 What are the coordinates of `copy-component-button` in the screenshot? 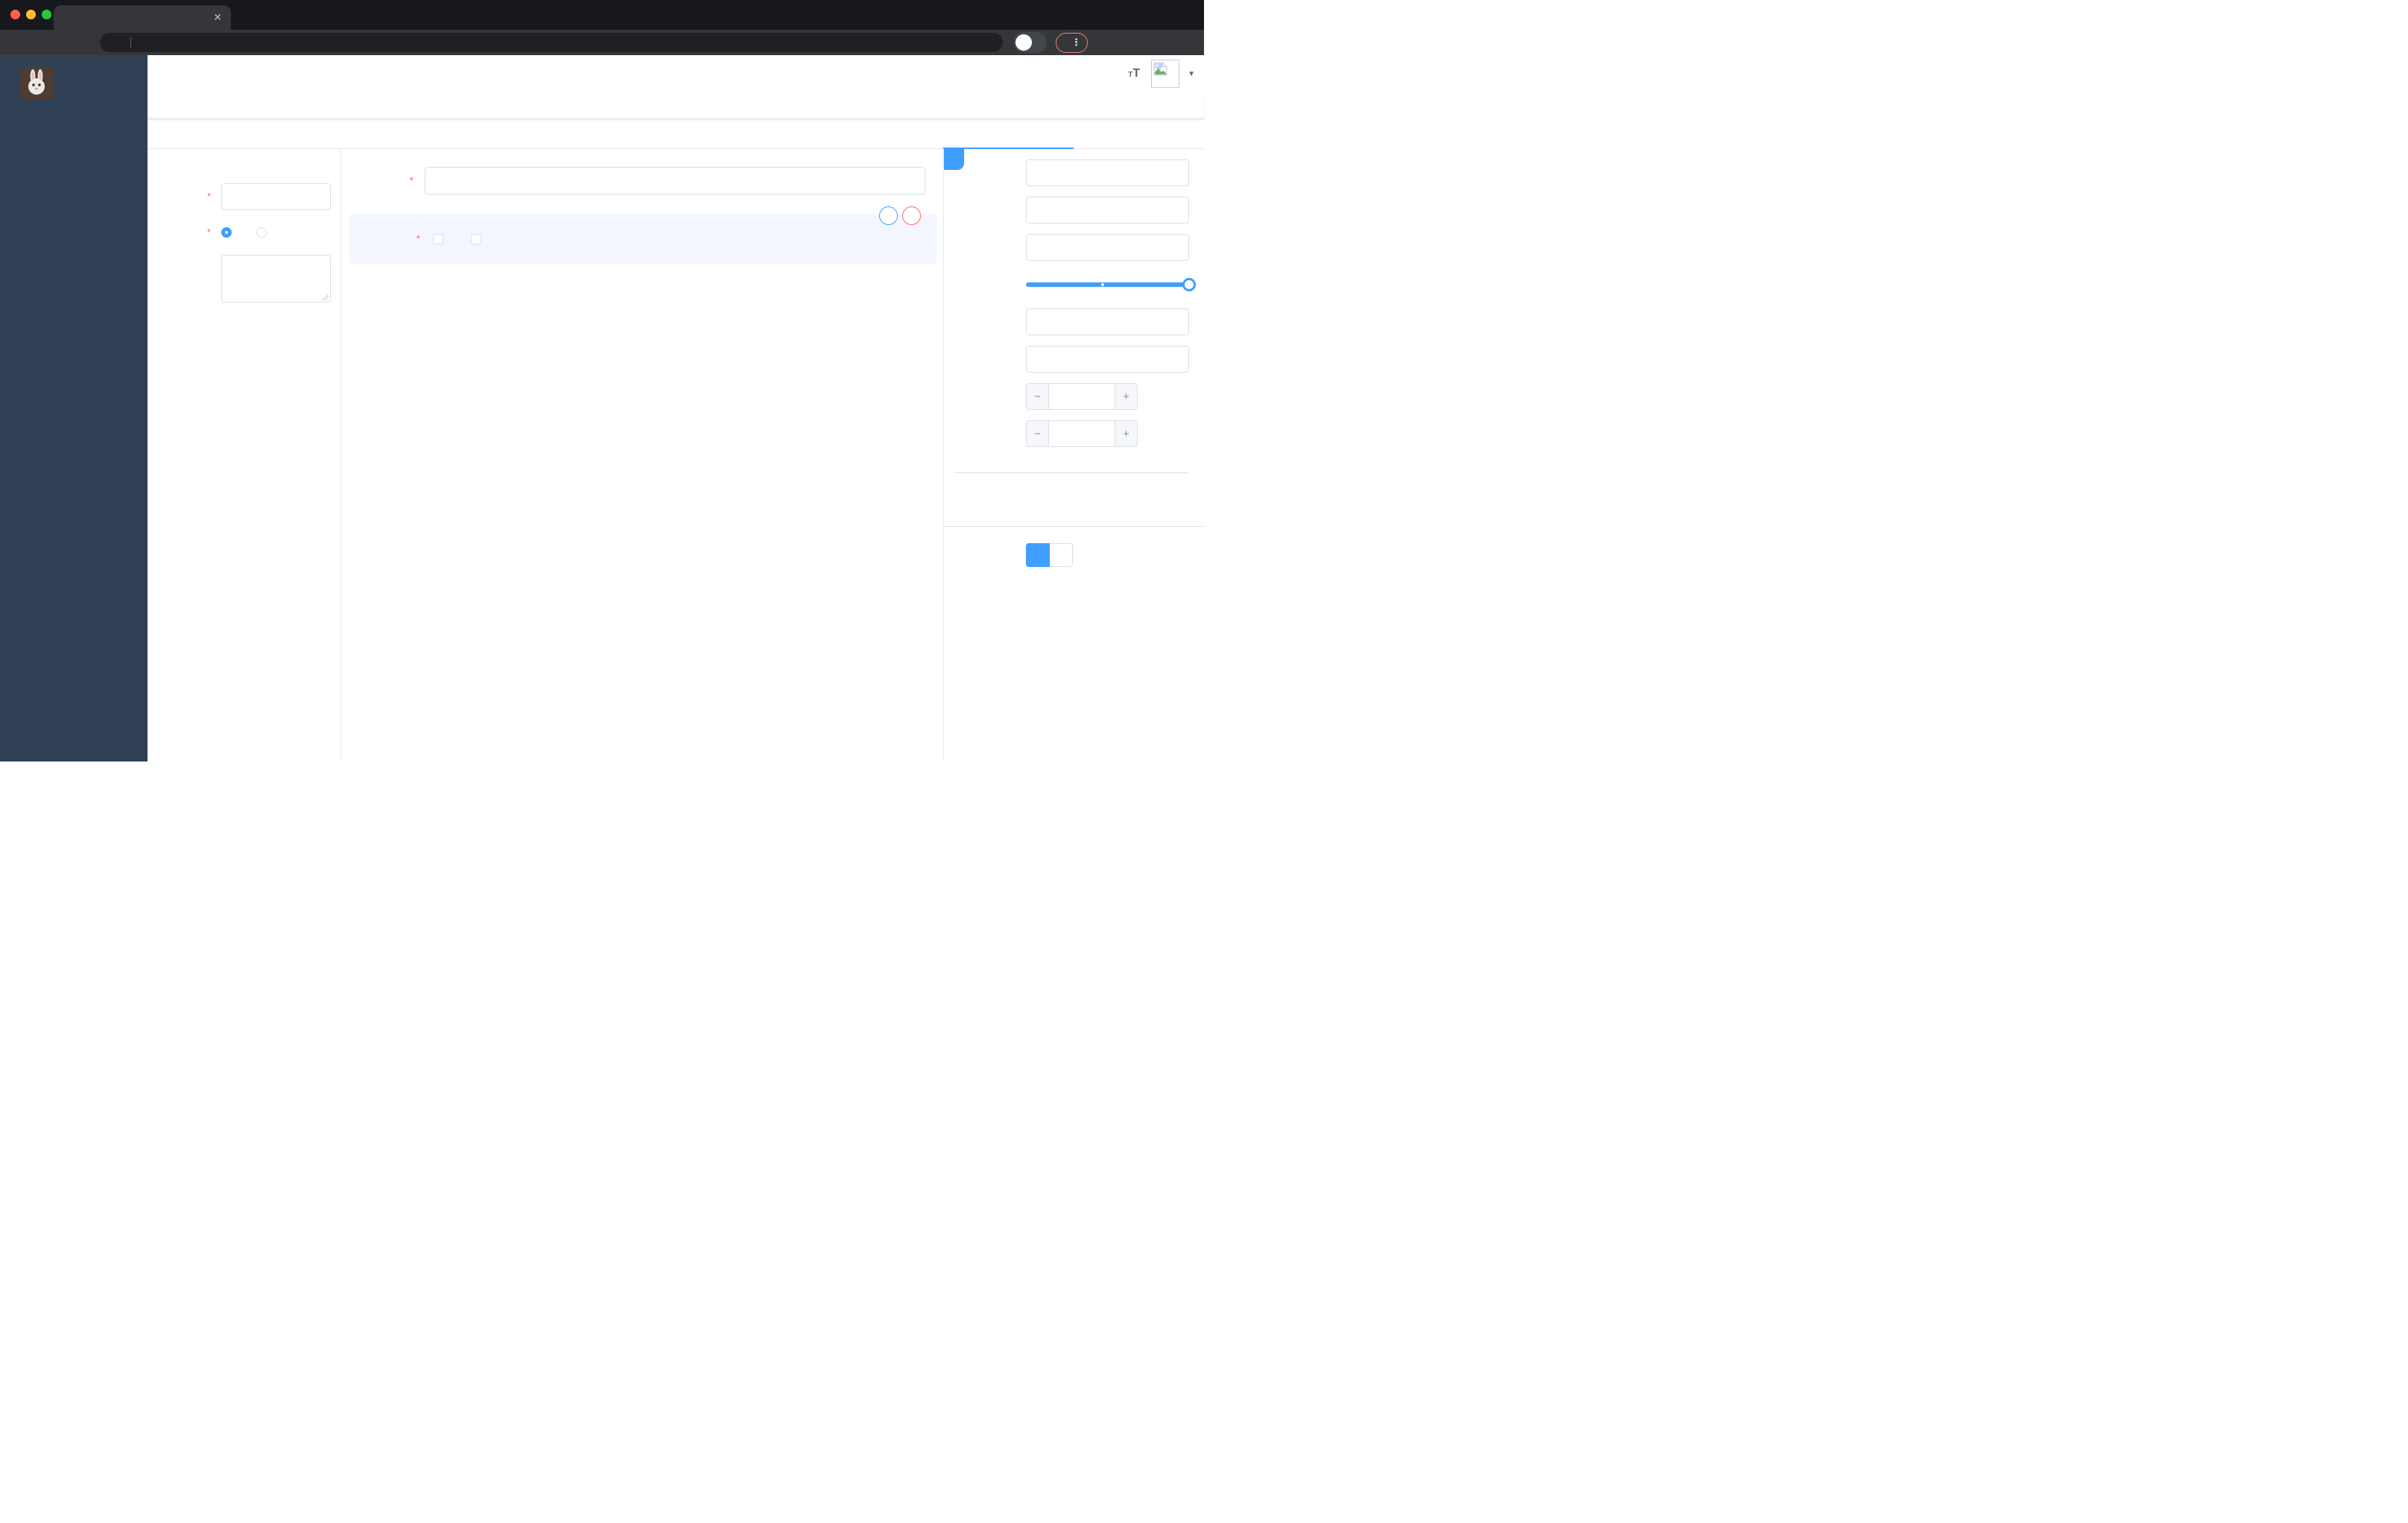 It's located at (888, 216).